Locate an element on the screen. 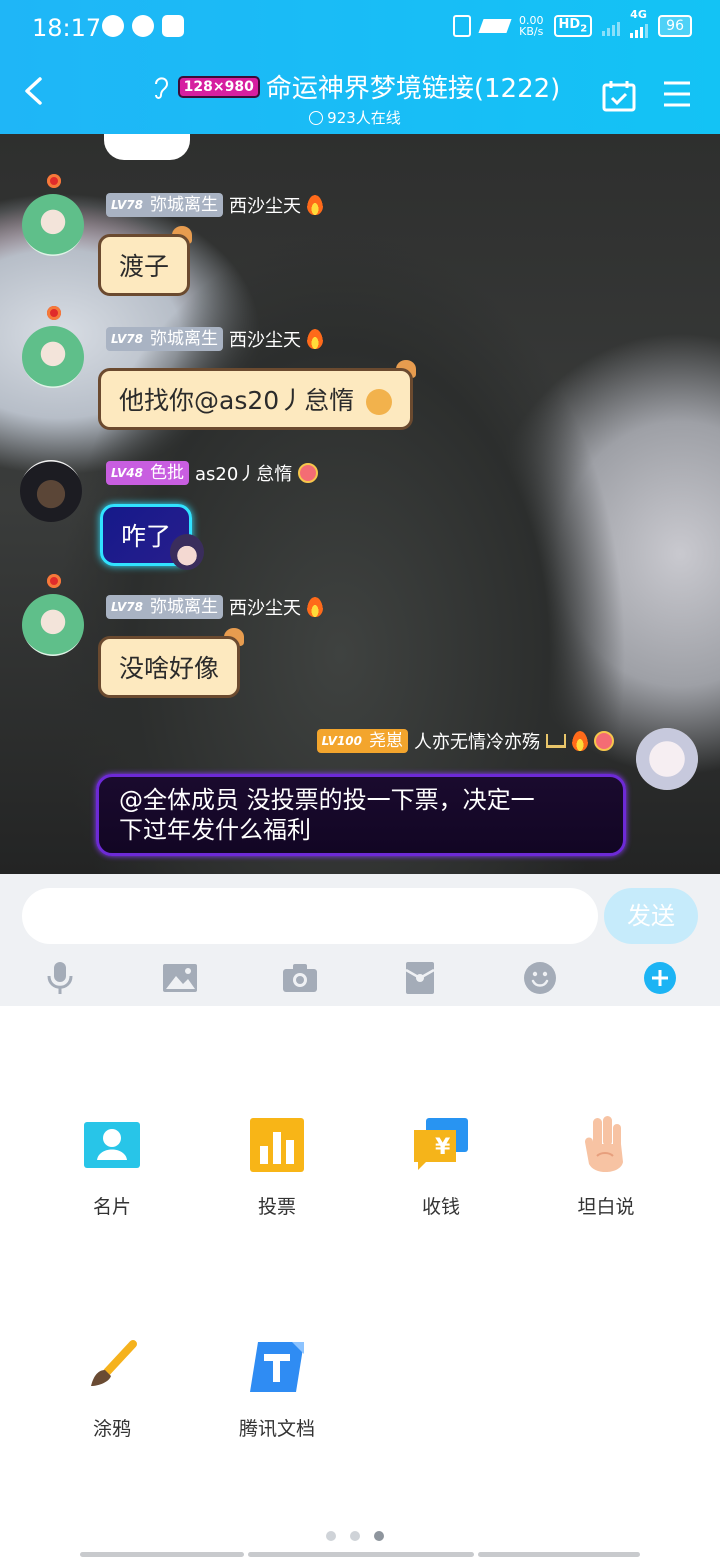 Image resolution: width=720 pixels, height=1560 pixels. collect-money-icon: ¥ is located at coordinates (441, 1145).